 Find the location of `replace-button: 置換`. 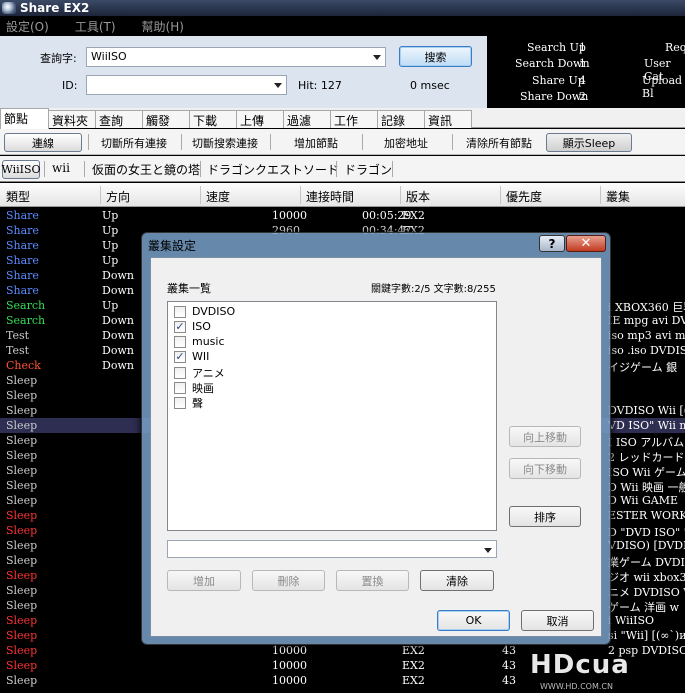

replace-button: 置換 is located at coordinates (372, 580).